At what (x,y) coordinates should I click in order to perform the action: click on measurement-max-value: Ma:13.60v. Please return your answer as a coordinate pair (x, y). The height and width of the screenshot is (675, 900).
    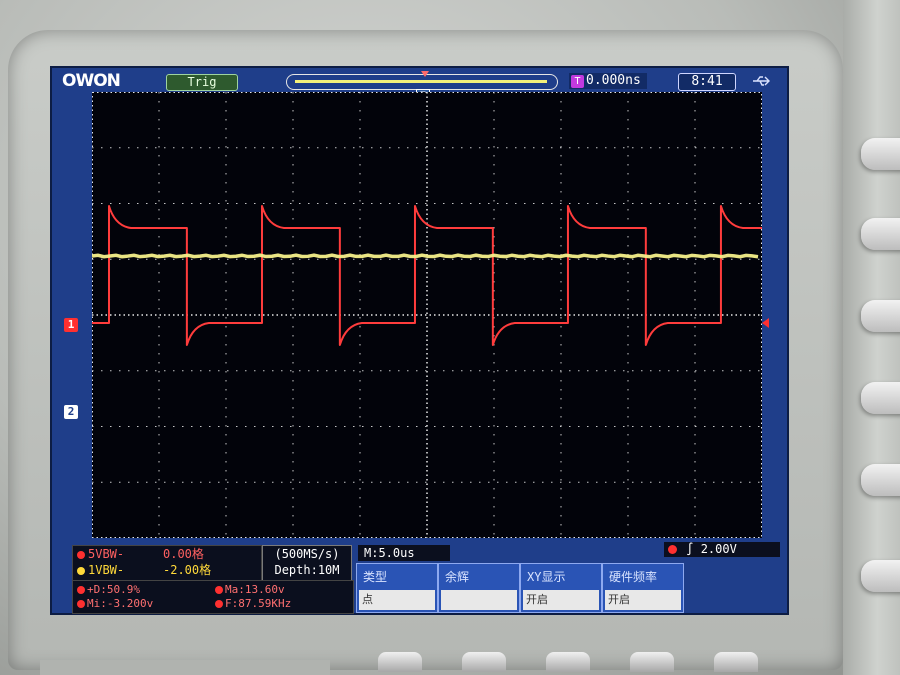
    Looking at the image, I should click on (255, 589).